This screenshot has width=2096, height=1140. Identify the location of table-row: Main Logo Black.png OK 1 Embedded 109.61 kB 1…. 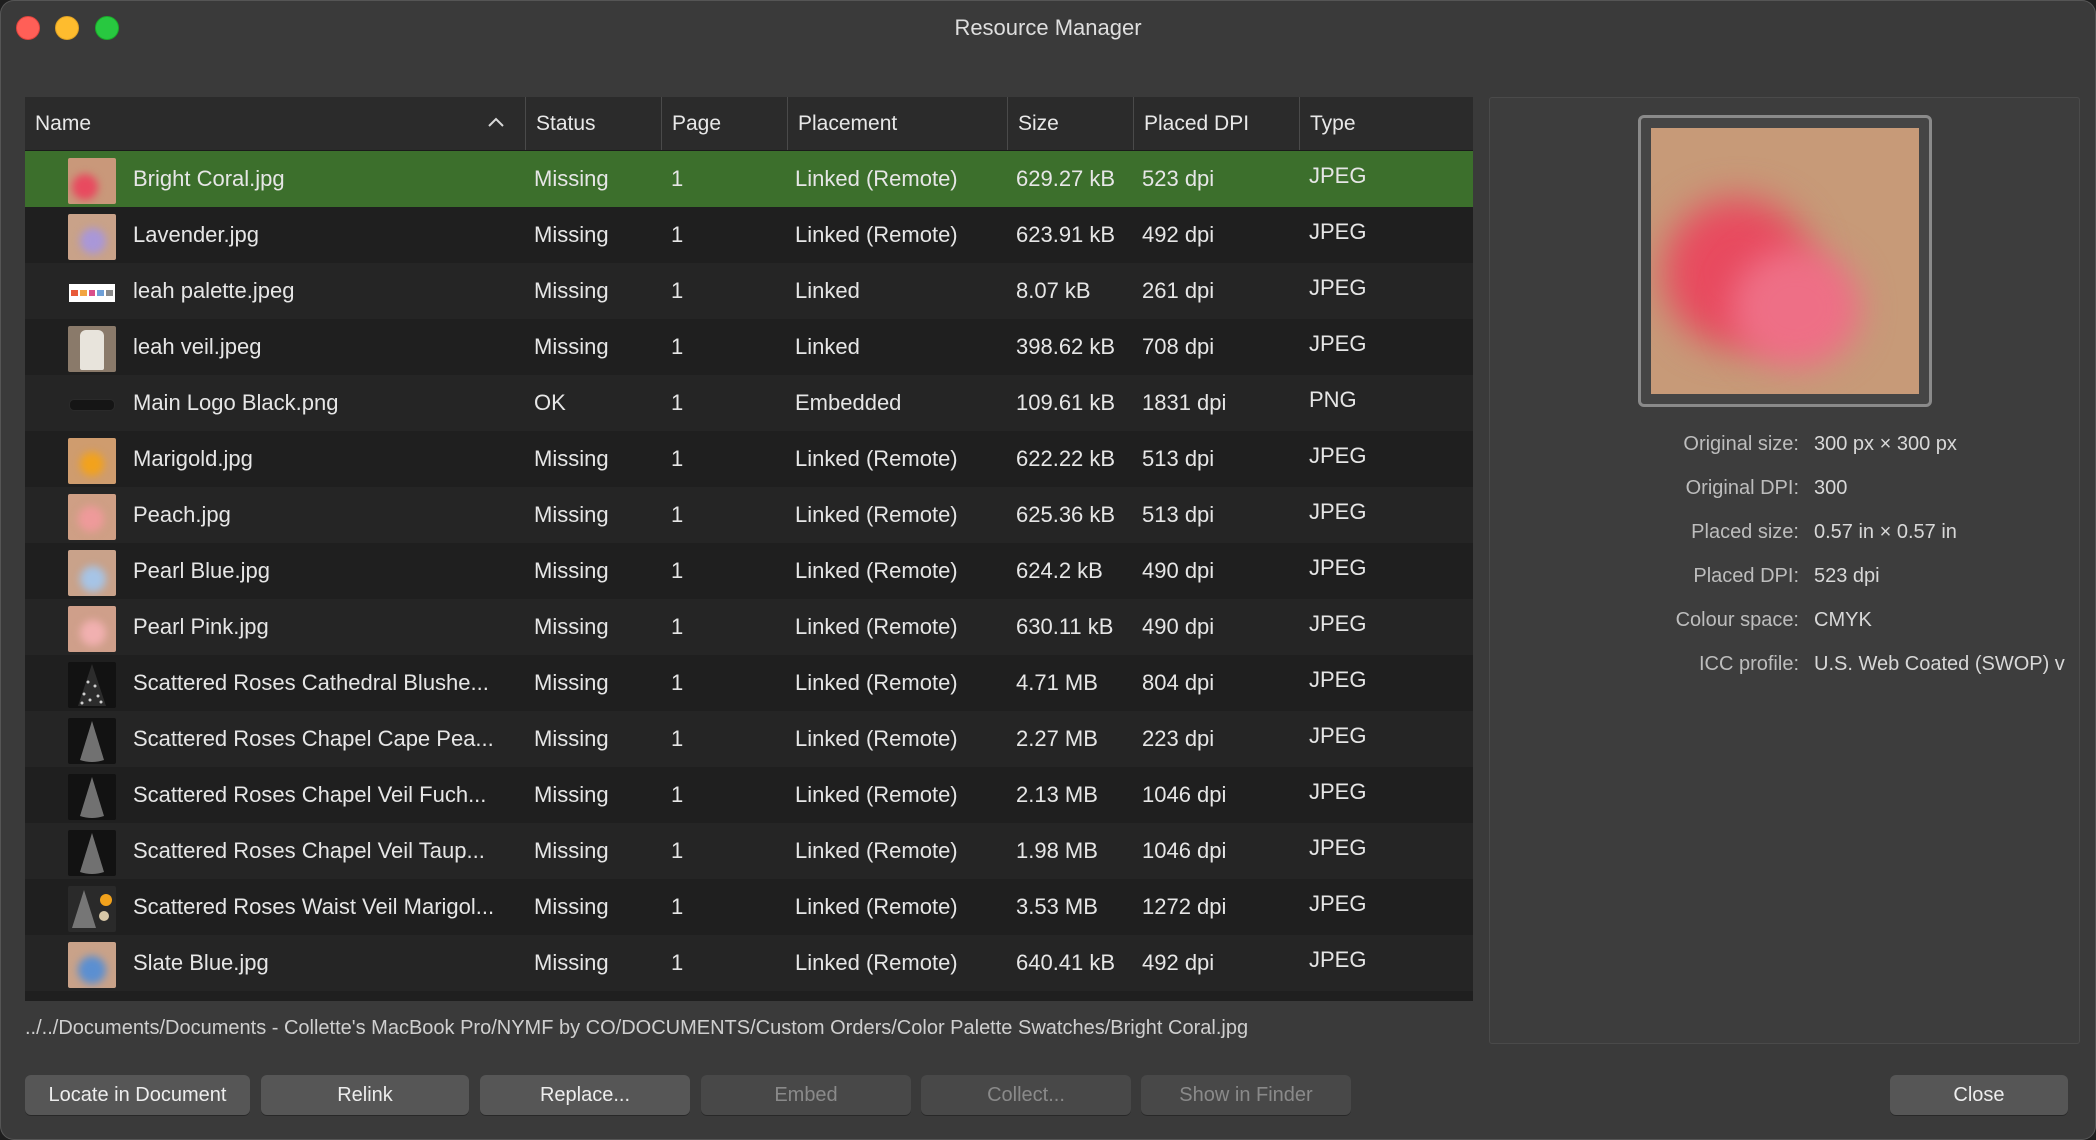
(749, 403).